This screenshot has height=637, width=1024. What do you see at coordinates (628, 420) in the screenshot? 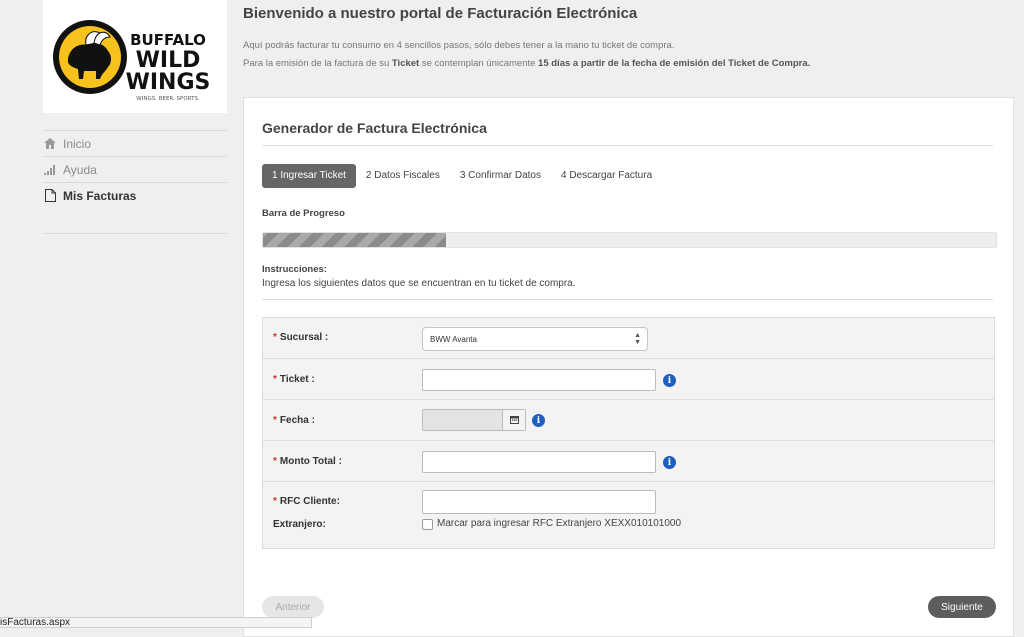
I see `form-row-fecha: * Fecha : i` at bounding box center [628, 420].